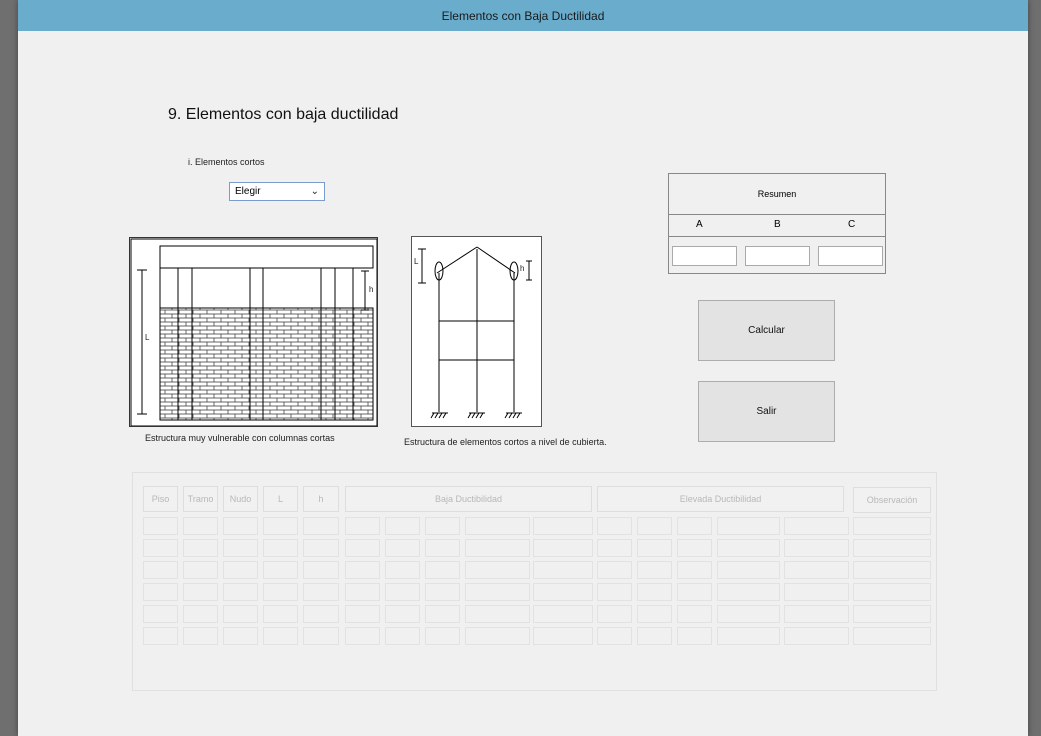  Describe the element at coordinates (248, 191) in the screenshot. I see `dropdown-selected-value: Elegir` at that location.